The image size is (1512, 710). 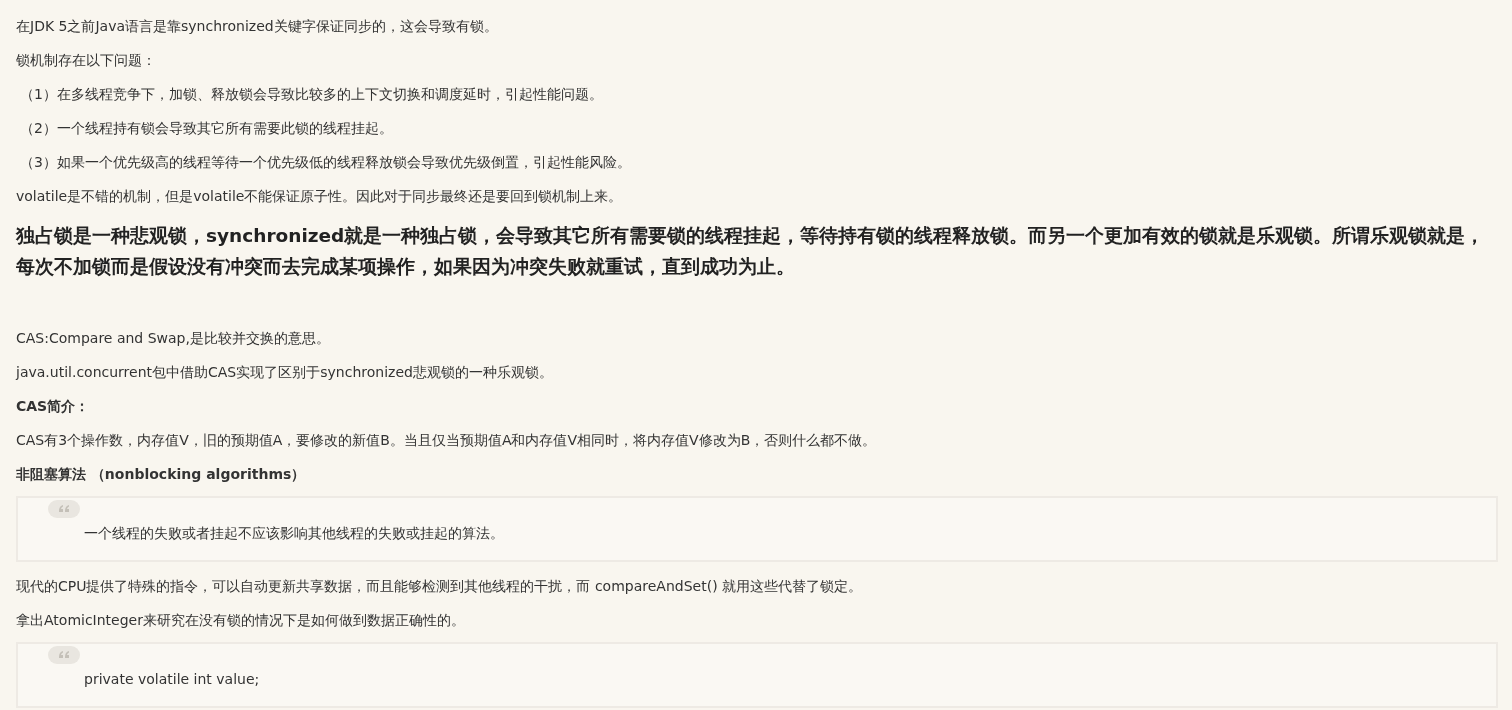 What do you see at coordinates (241, 620) in the screenshot?
I see `paragraph: 拿出AtomicInteger来研究在没有锁的情况下是如何做到数据正确性的。` at bounding box center [241, 620].